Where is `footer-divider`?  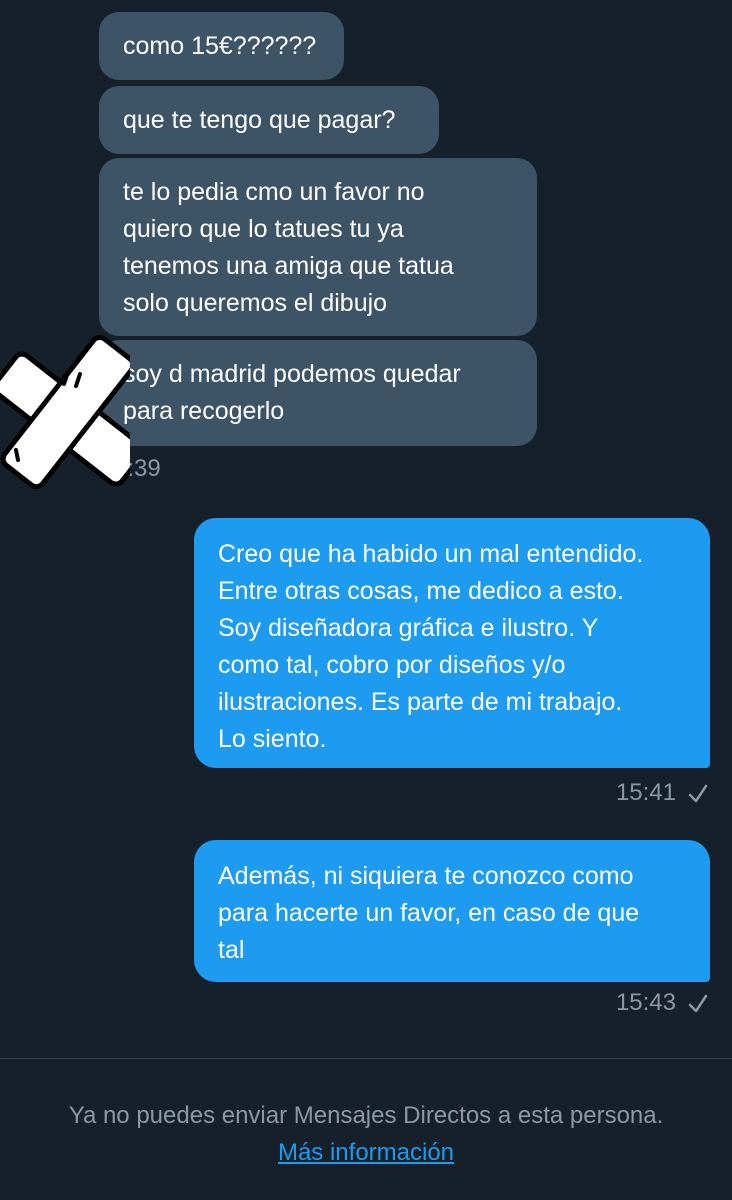
footer-divider is located at coordinates (366, 1058).